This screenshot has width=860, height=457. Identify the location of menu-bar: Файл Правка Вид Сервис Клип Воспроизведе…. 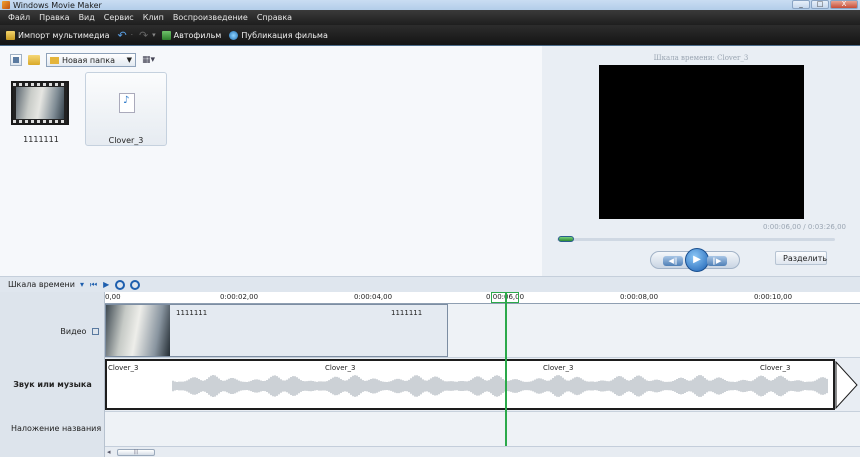
(430, 17).